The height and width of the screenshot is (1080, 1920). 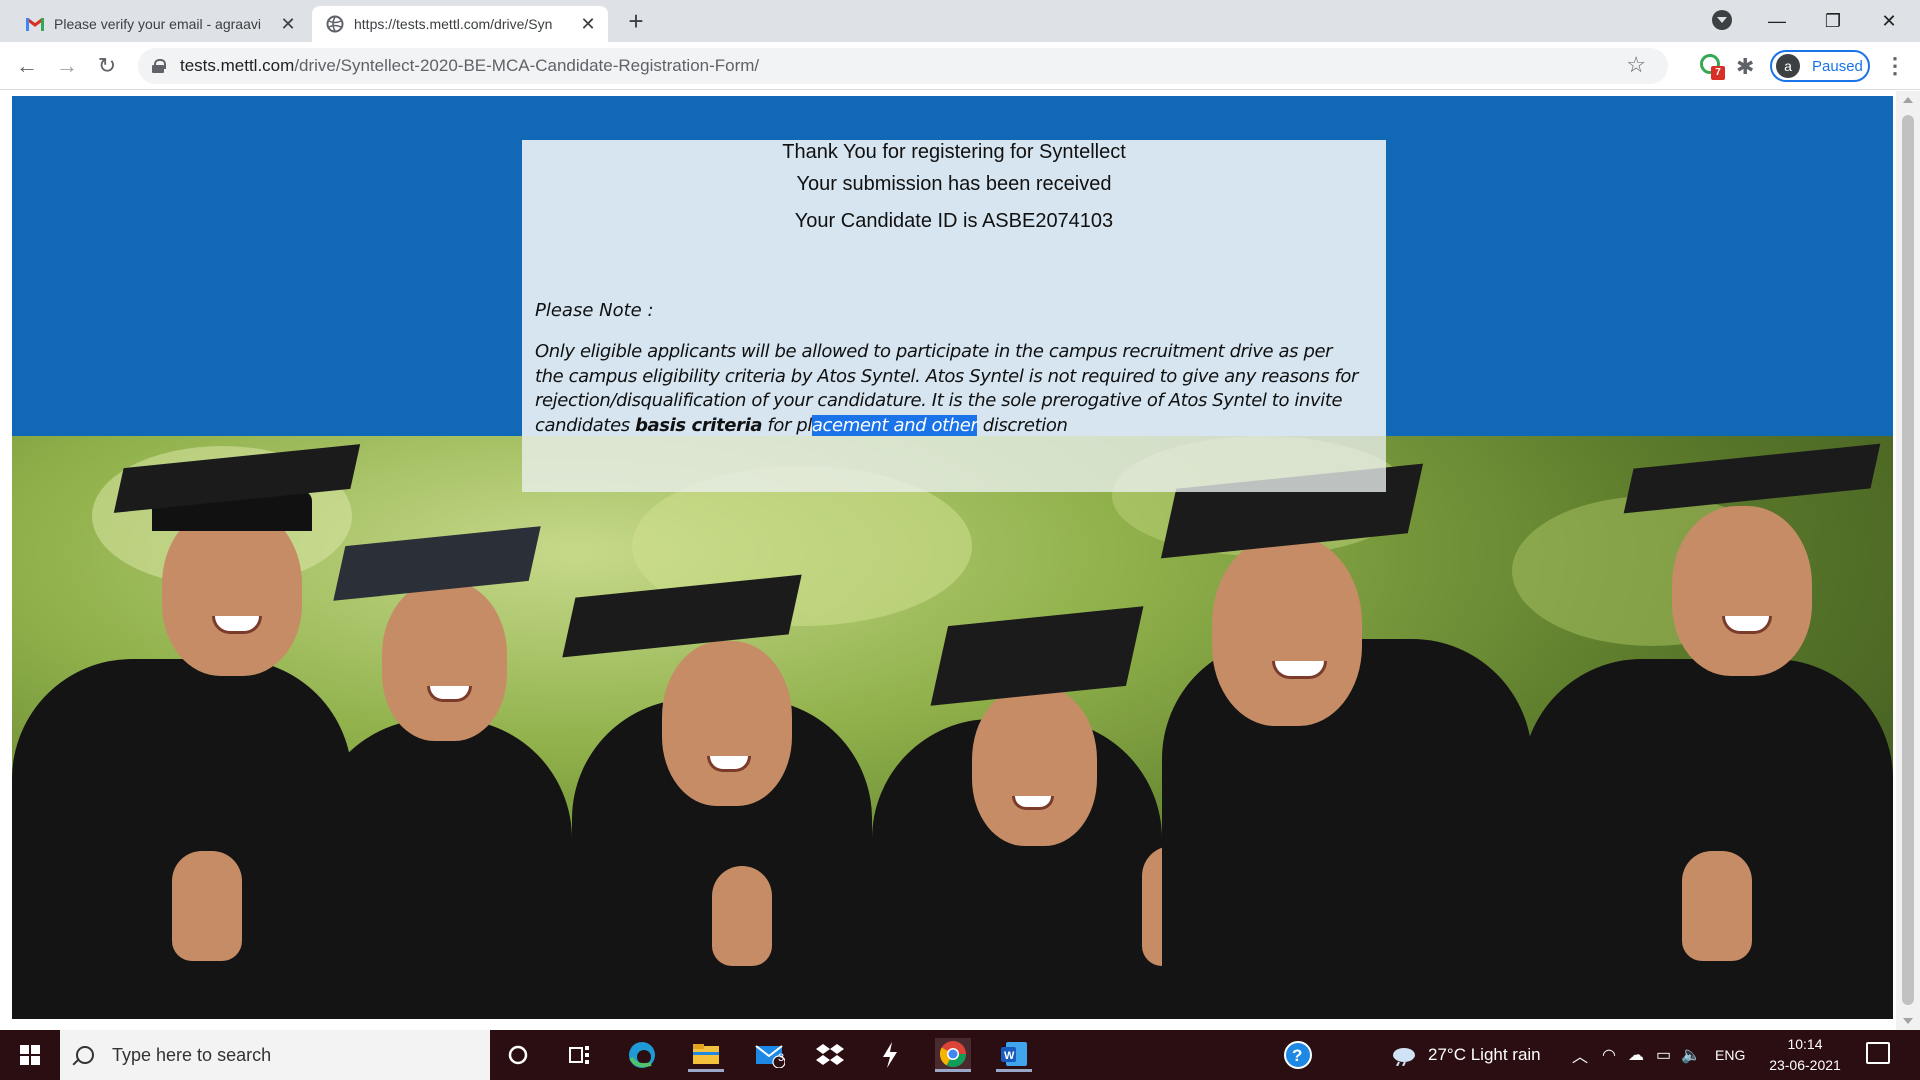 I want to click on weather-text: 27°C Light rain, so click(x=1484, y=1054).